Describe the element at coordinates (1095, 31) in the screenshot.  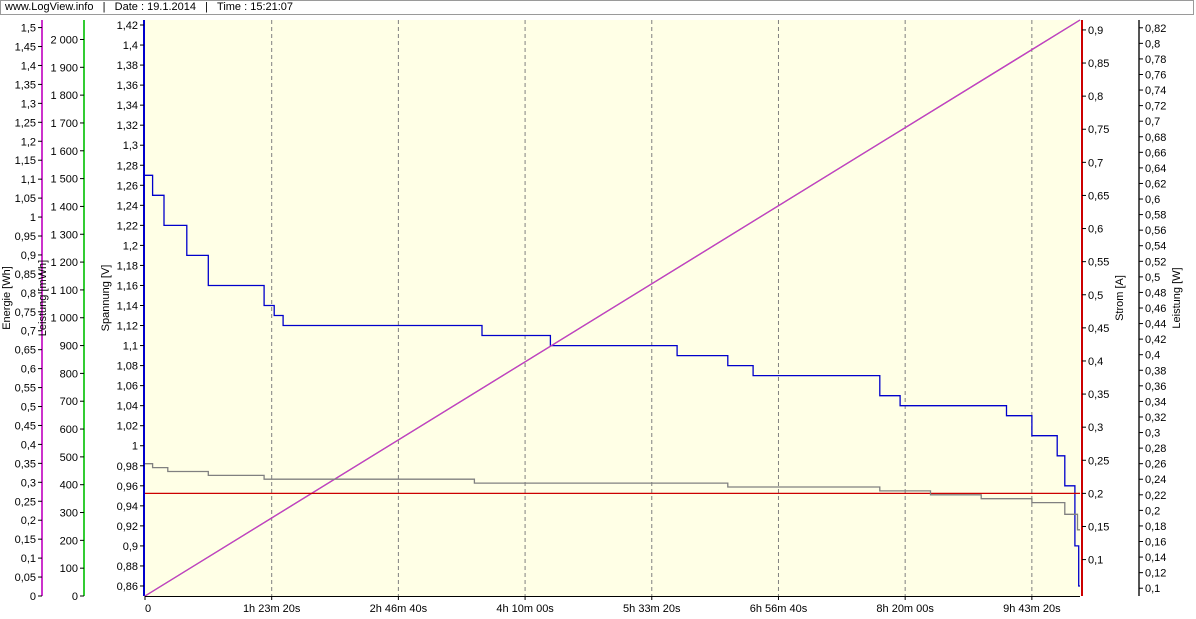
I see `tick-label-strom: 0,9` at that location.